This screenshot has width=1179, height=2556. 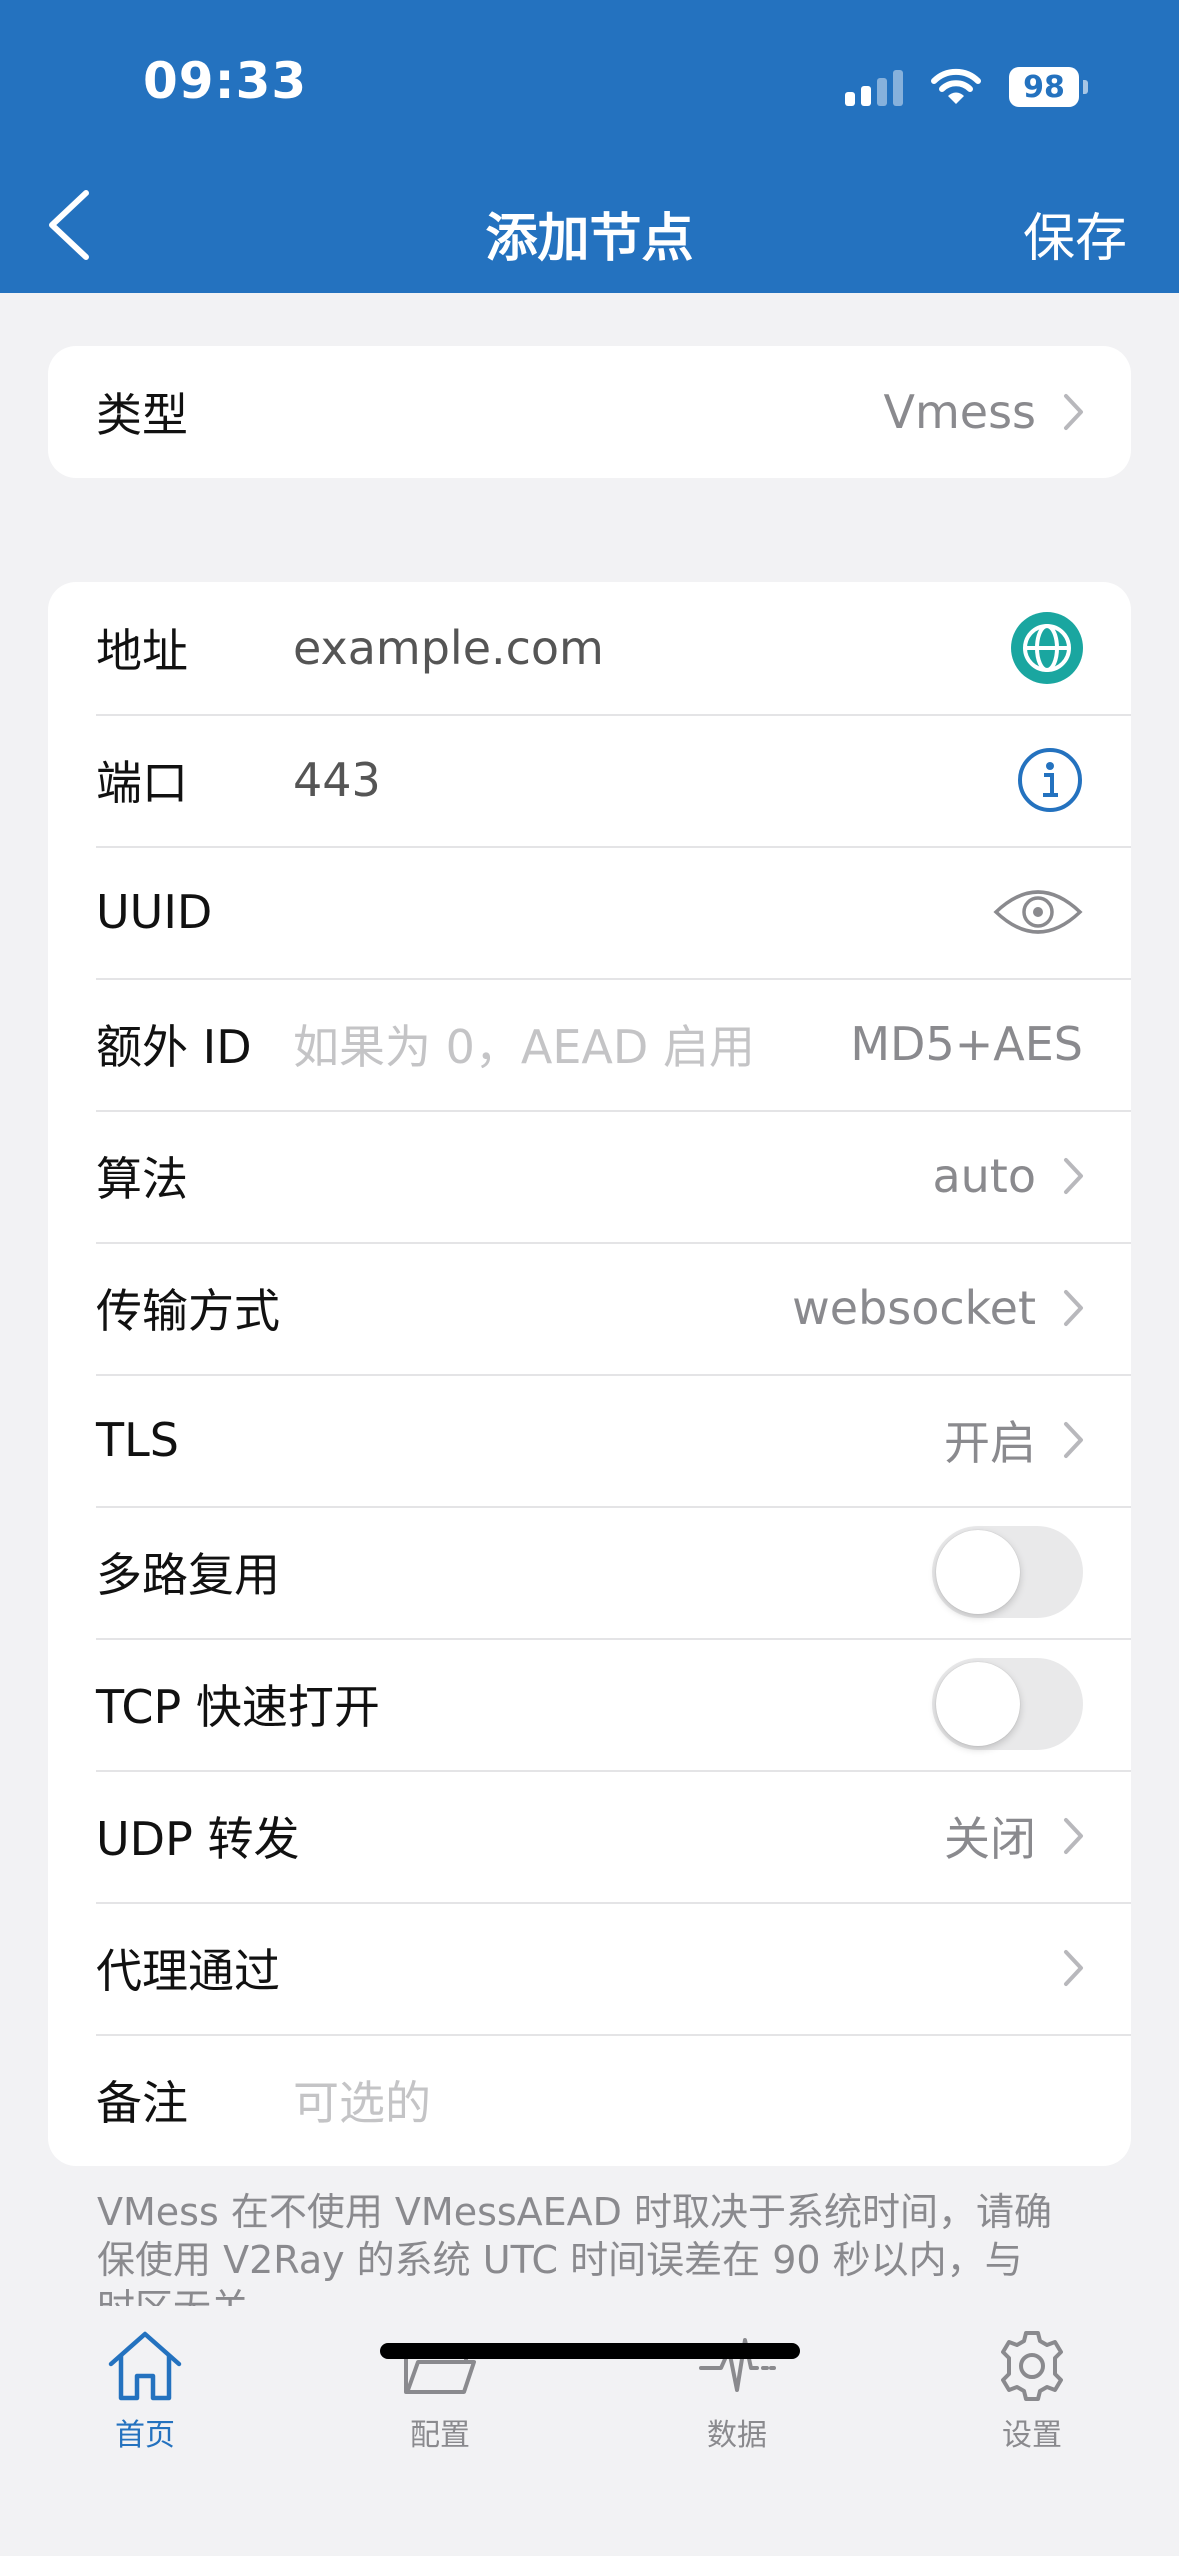 What do you see at coordinates (643, 912) in the screenshot?
I see `uuid-input` at bounding box center [643, 912].